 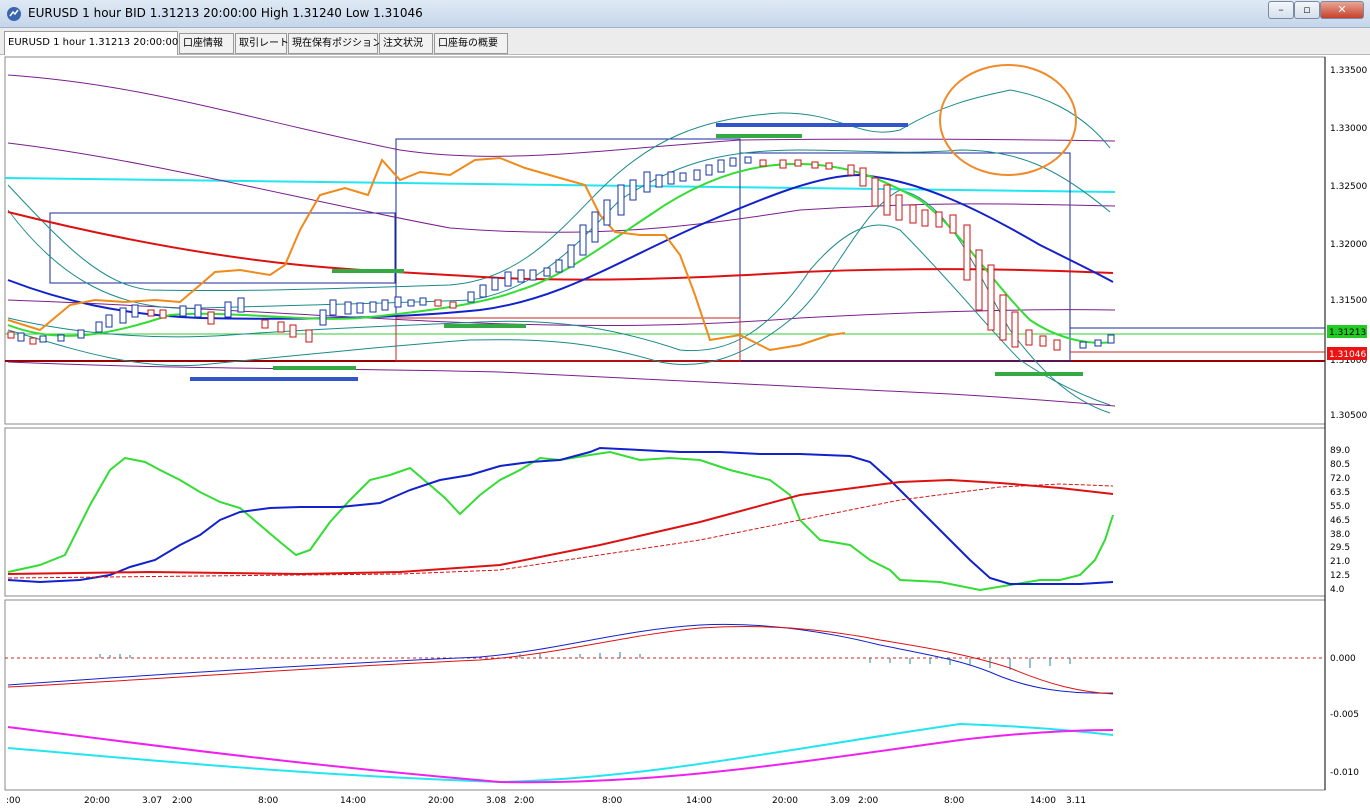 I want to click on stochastic-blue, so click(x=560, y=515).